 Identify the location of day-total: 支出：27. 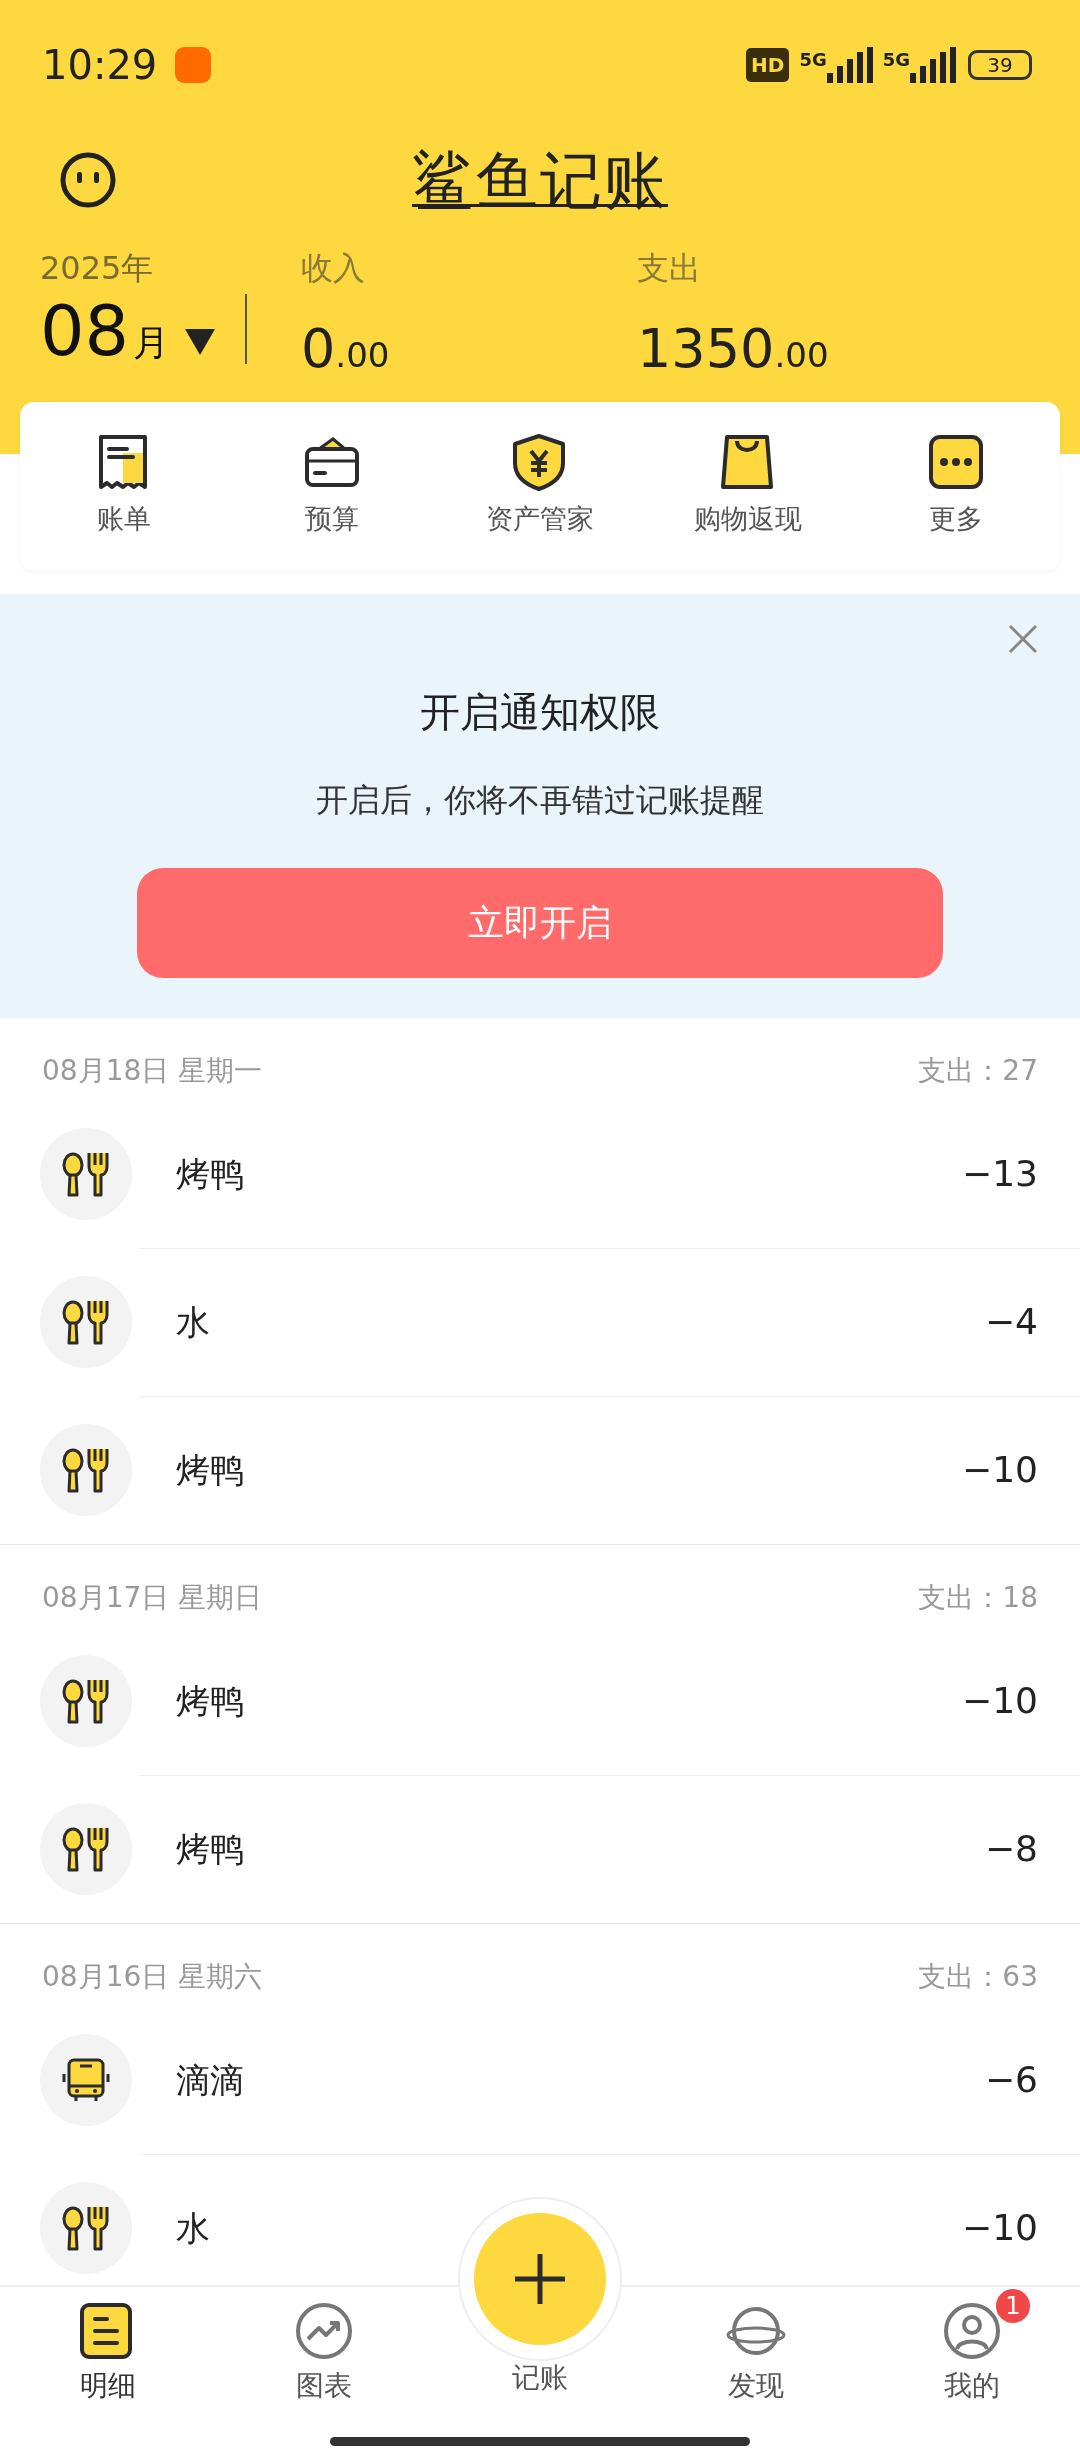
(978, 1071).